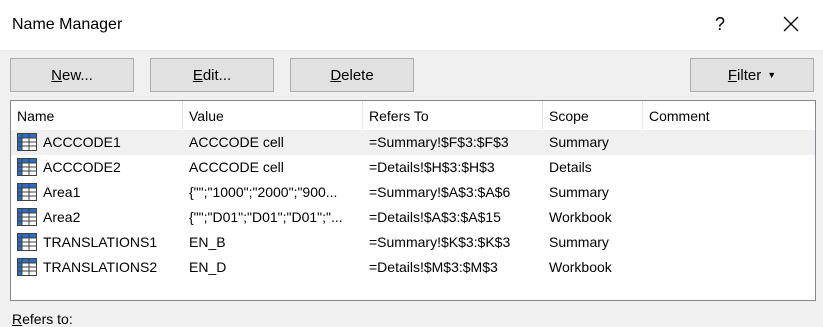  Describe the element at coordinates (97, 115) in the screenshot. I see `column-header-name: Name` at that location.